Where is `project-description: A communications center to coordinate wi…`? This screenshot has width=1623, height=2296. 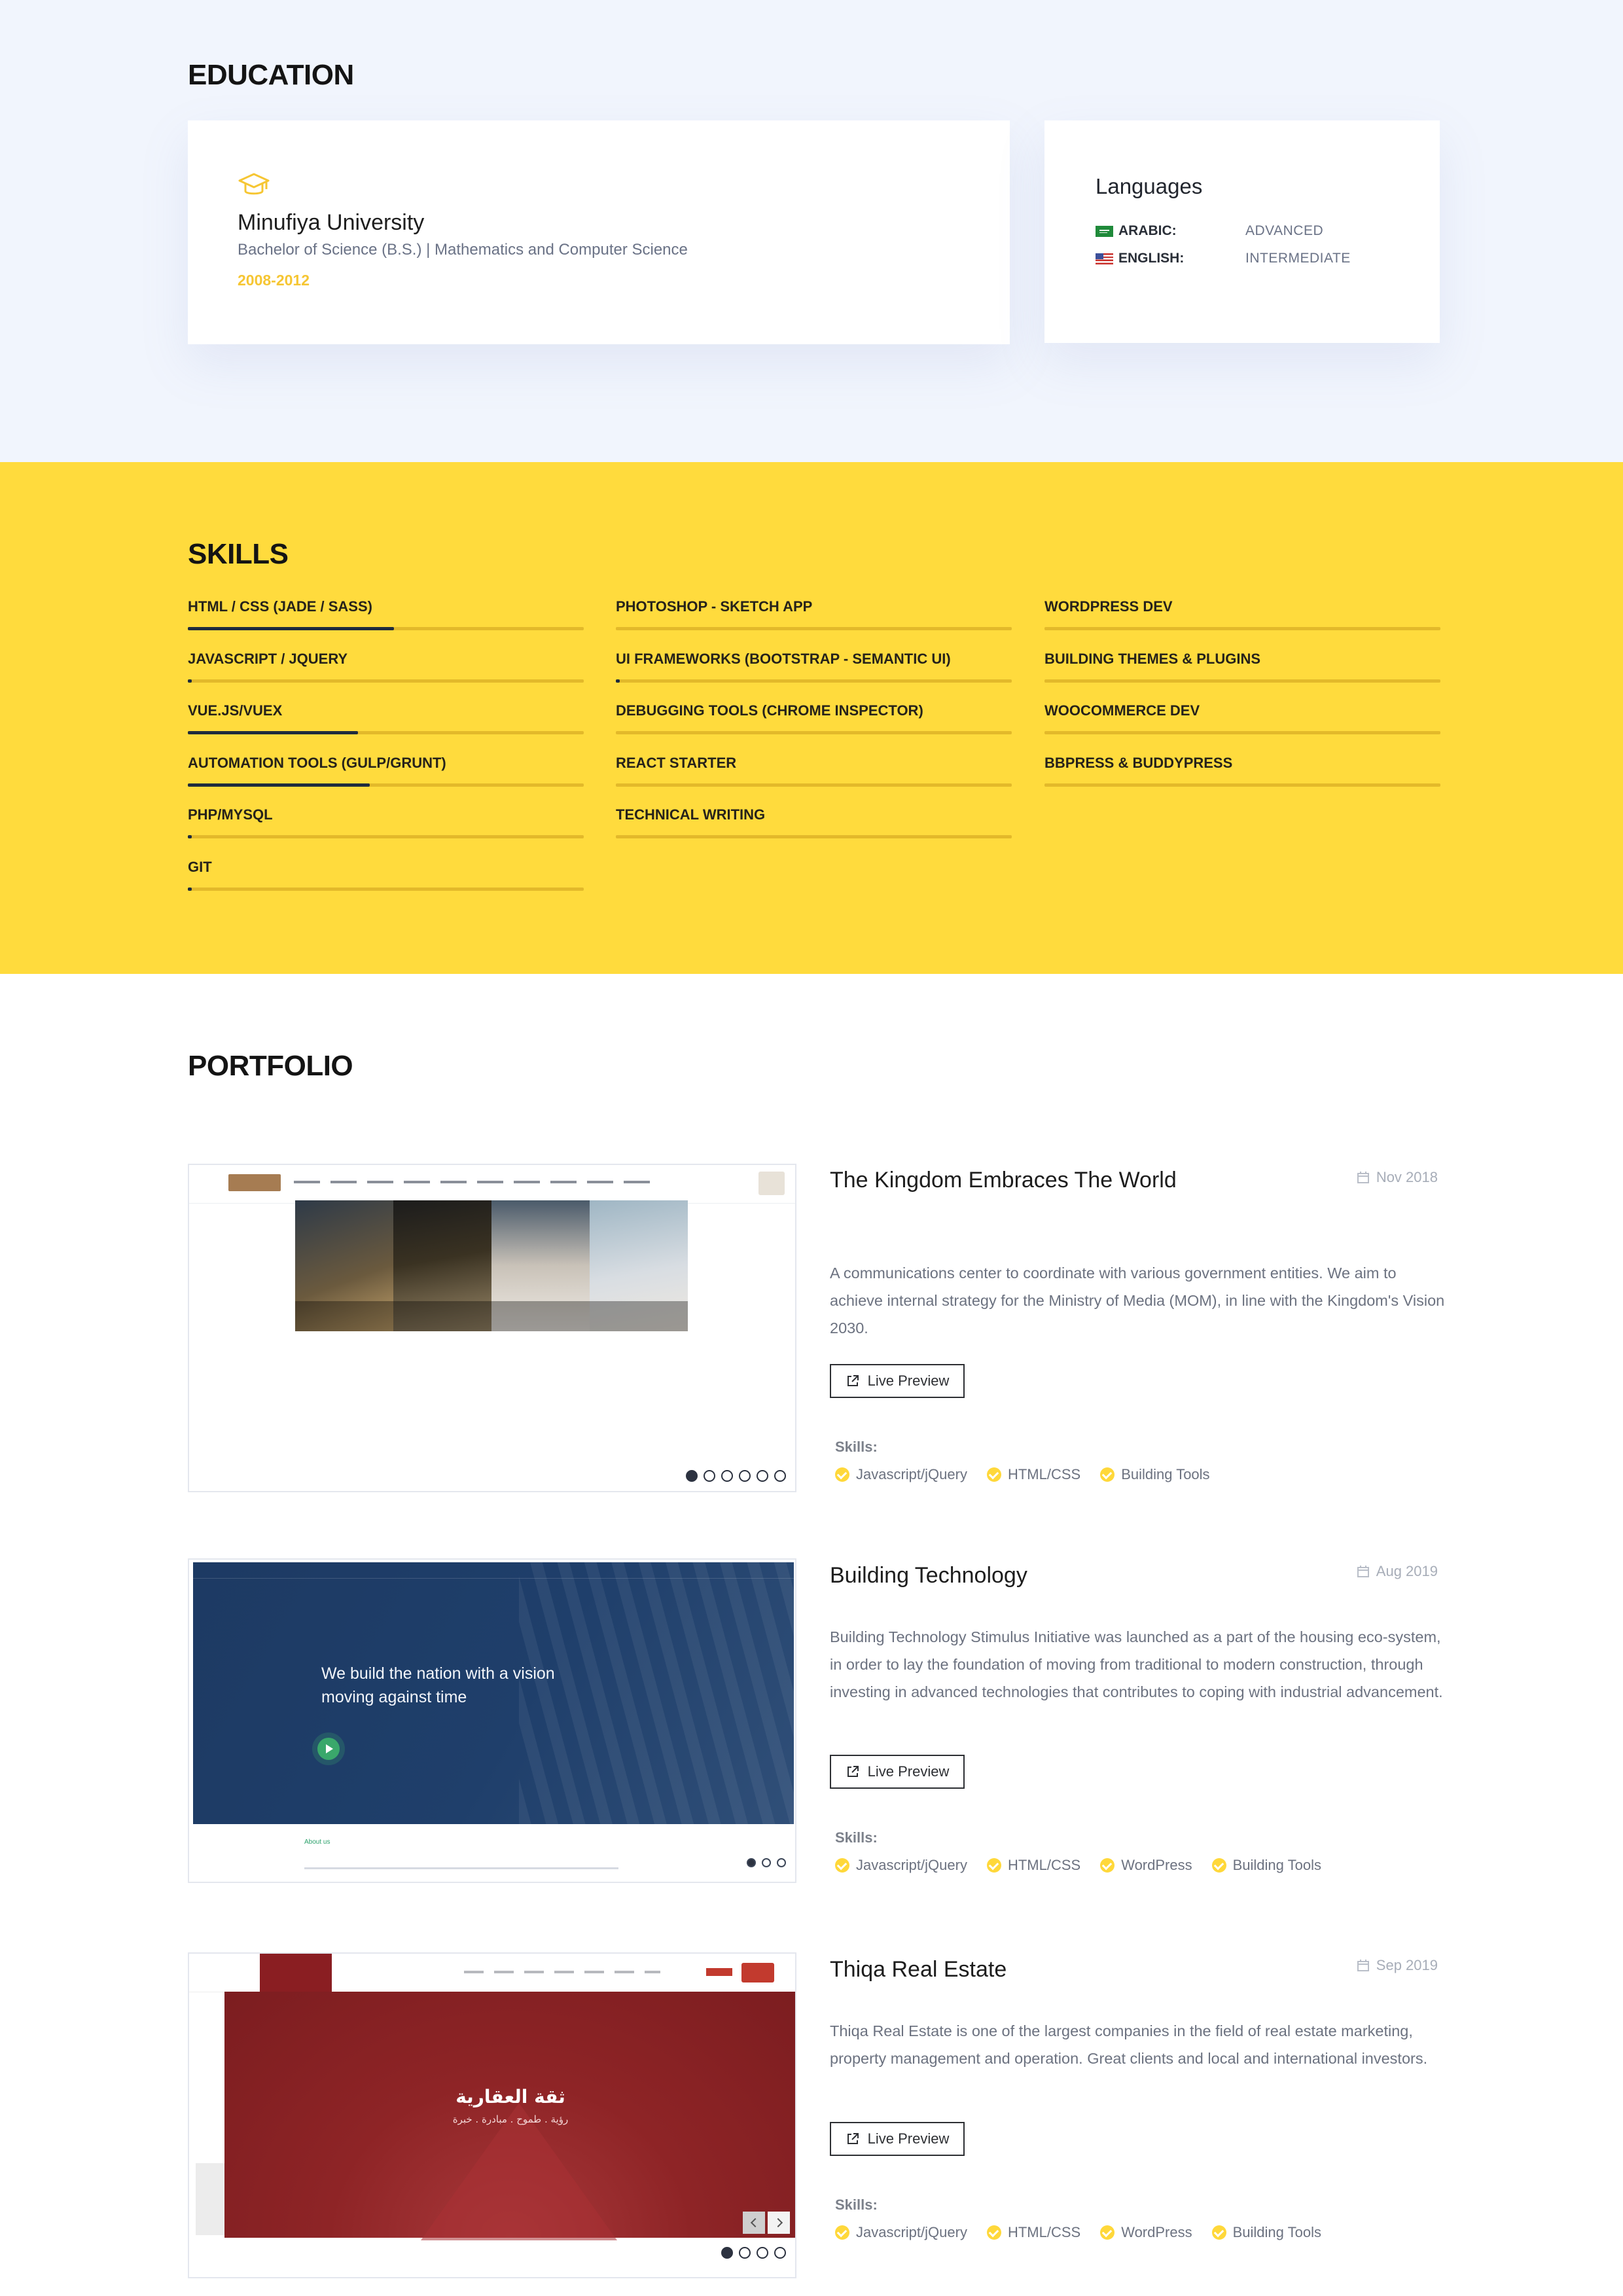 project-description: A communications center to coordinate wi… is located at coordinates (1137, 1300).